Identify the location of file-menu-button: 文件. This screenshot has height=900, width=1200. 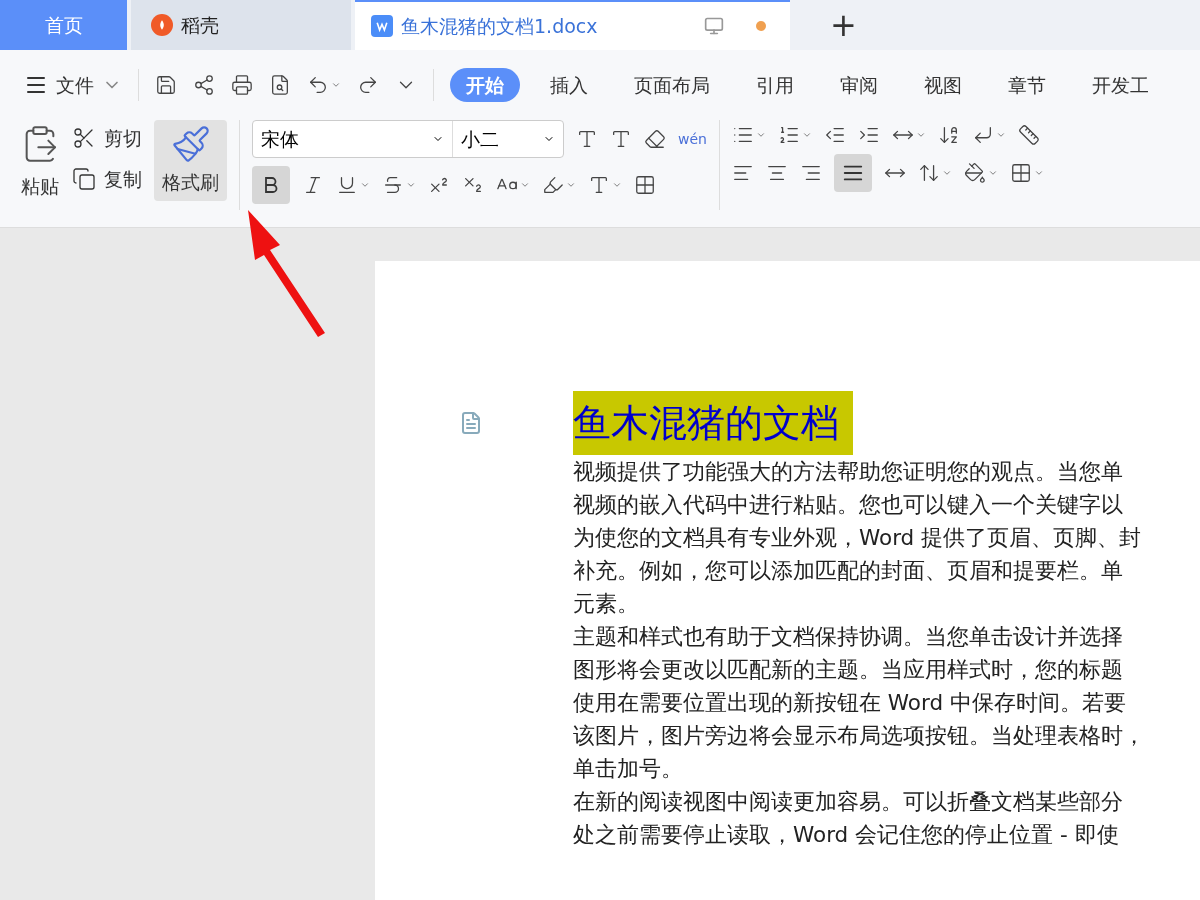
(73, 85).